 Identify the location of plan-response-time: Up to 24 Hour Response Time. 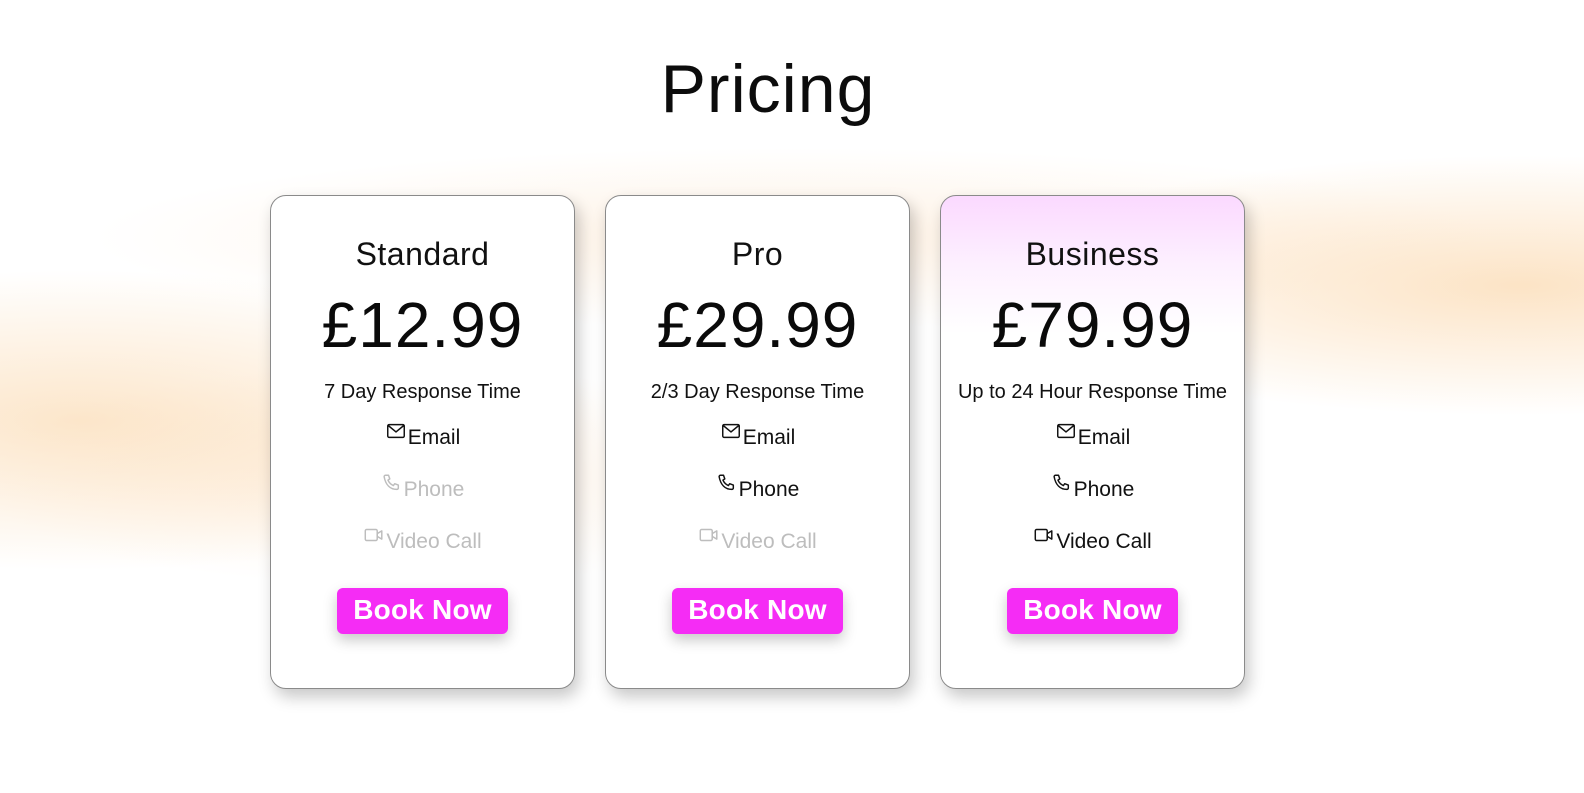
(1092, 392).